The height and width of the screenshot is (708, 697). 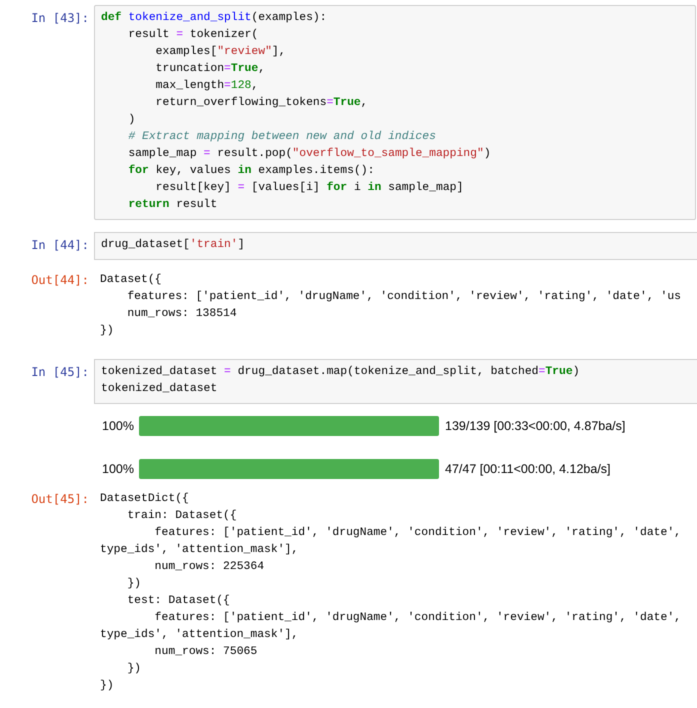 I want to click on output-line: num_rows: 138514, so click(x=182, y=314).